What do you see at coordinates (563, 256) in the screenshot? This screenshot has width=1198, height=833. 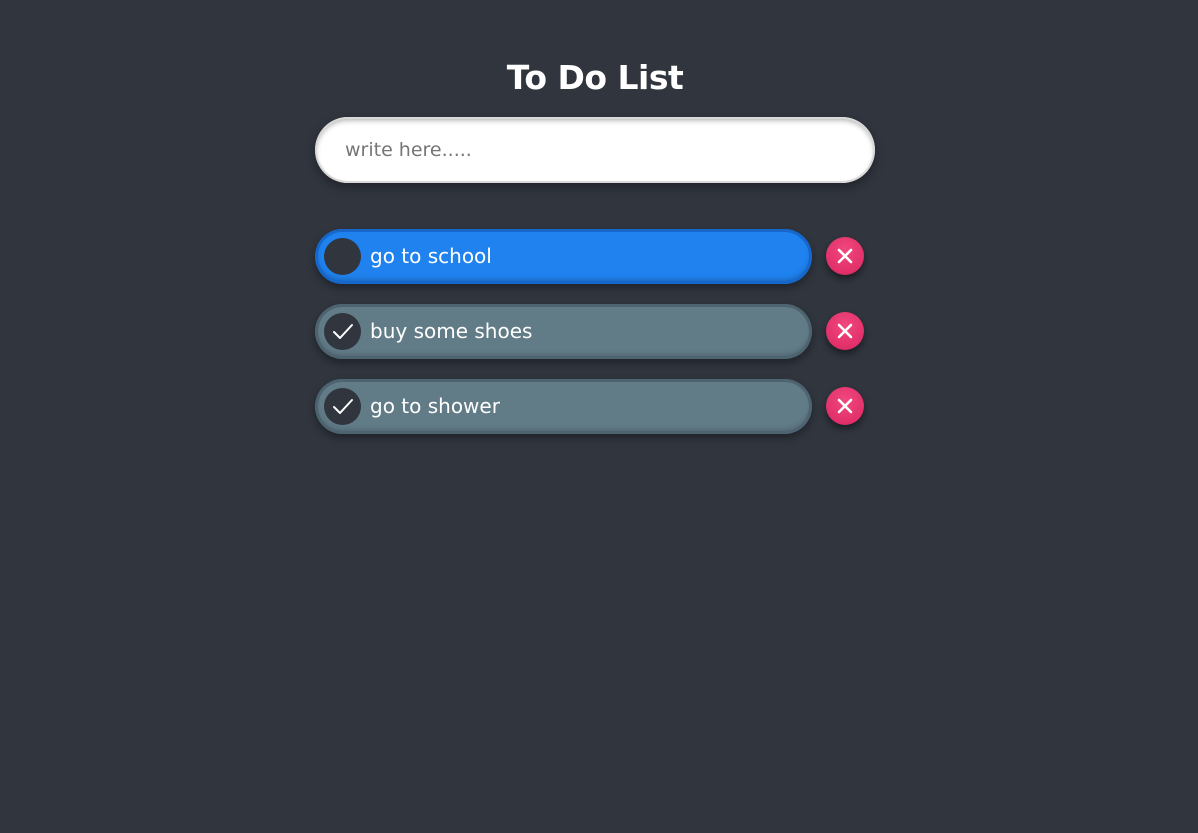 I see `todo-item-go-to-school: go to school` at bounding box center [563, 256].